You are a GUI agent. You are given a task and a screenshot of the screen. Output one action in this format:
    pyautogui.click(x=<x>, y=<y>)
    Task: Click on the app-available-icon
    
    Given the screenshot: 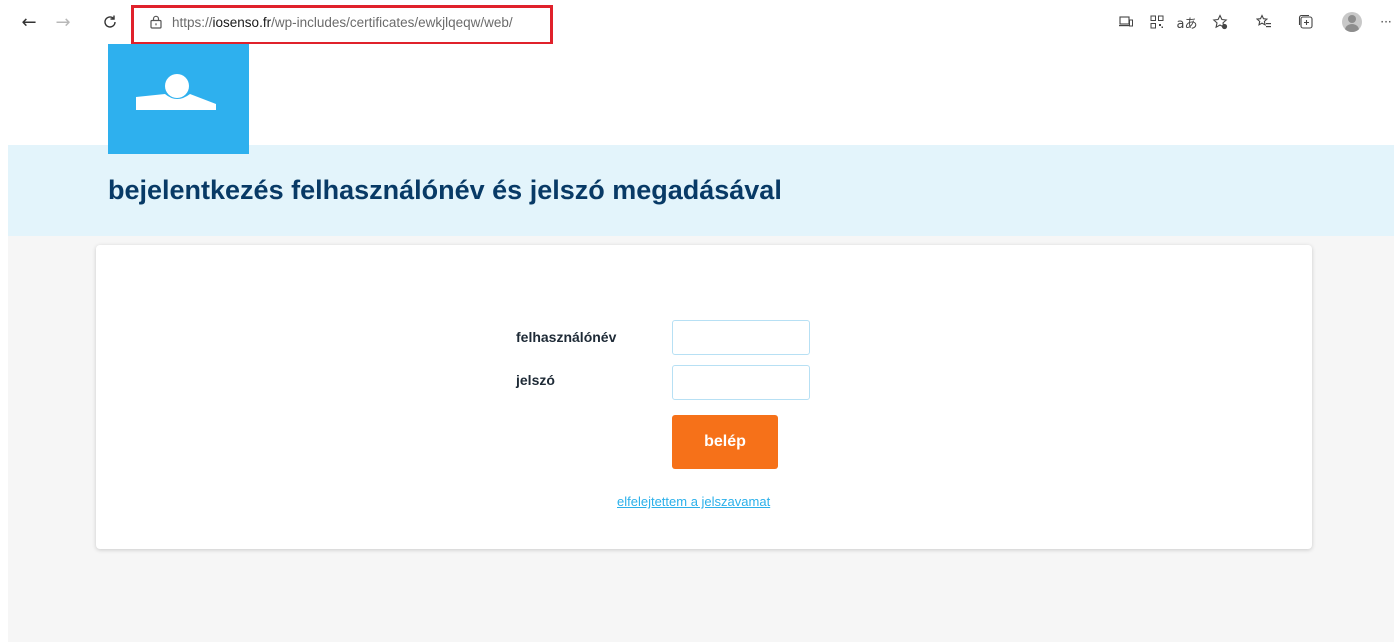 What is the action you would take?
    pyautogui.click(x=1126, y=22)
    